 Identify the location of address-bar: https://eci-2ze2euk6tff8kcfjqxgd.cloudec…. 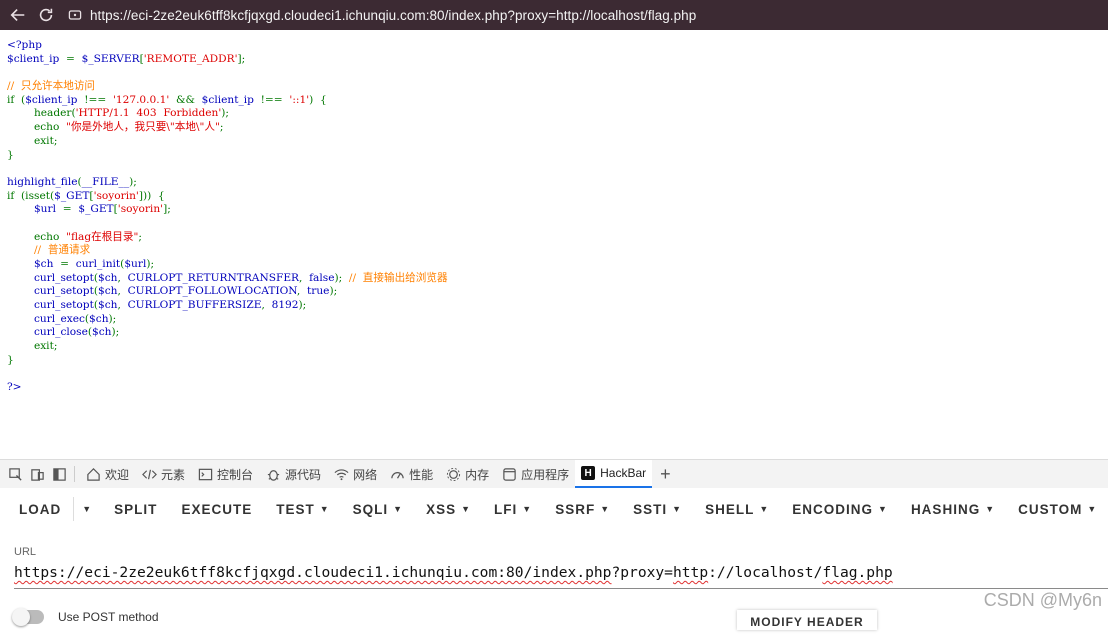
(381, 15).